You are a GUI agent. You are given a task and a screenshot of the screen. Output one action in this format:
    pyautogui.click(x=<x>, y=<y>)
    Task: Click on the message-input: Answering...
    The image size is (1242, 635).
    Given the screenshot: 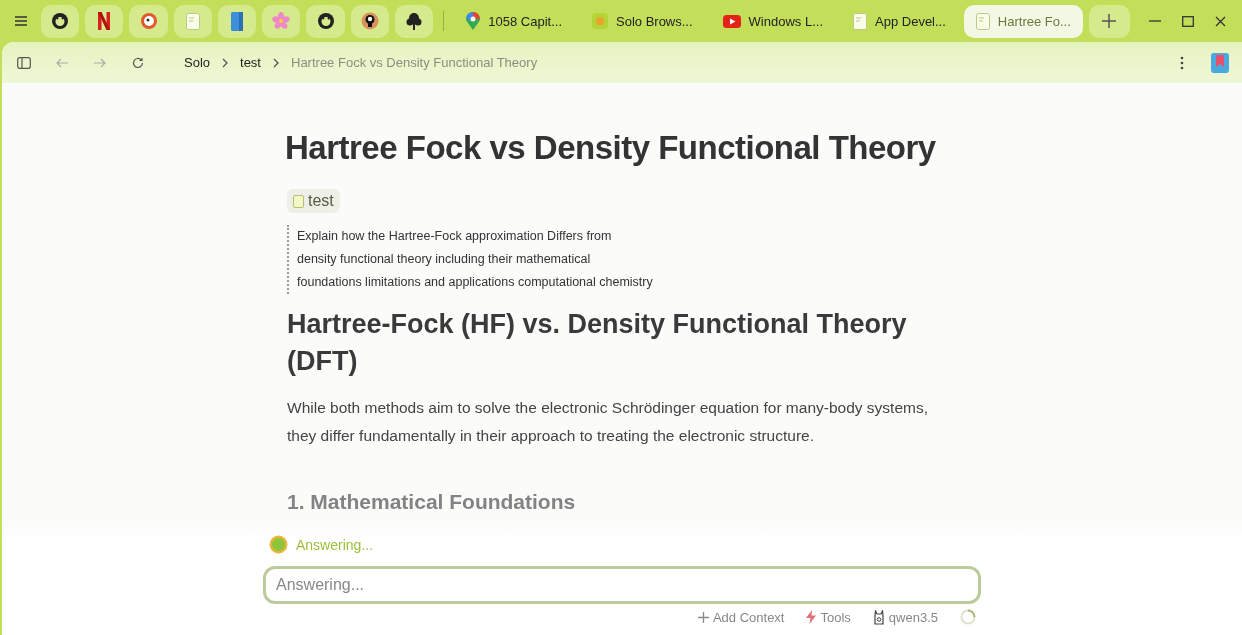 What is the action you would take?
    pyautogui.click(x=622, y=585)
    